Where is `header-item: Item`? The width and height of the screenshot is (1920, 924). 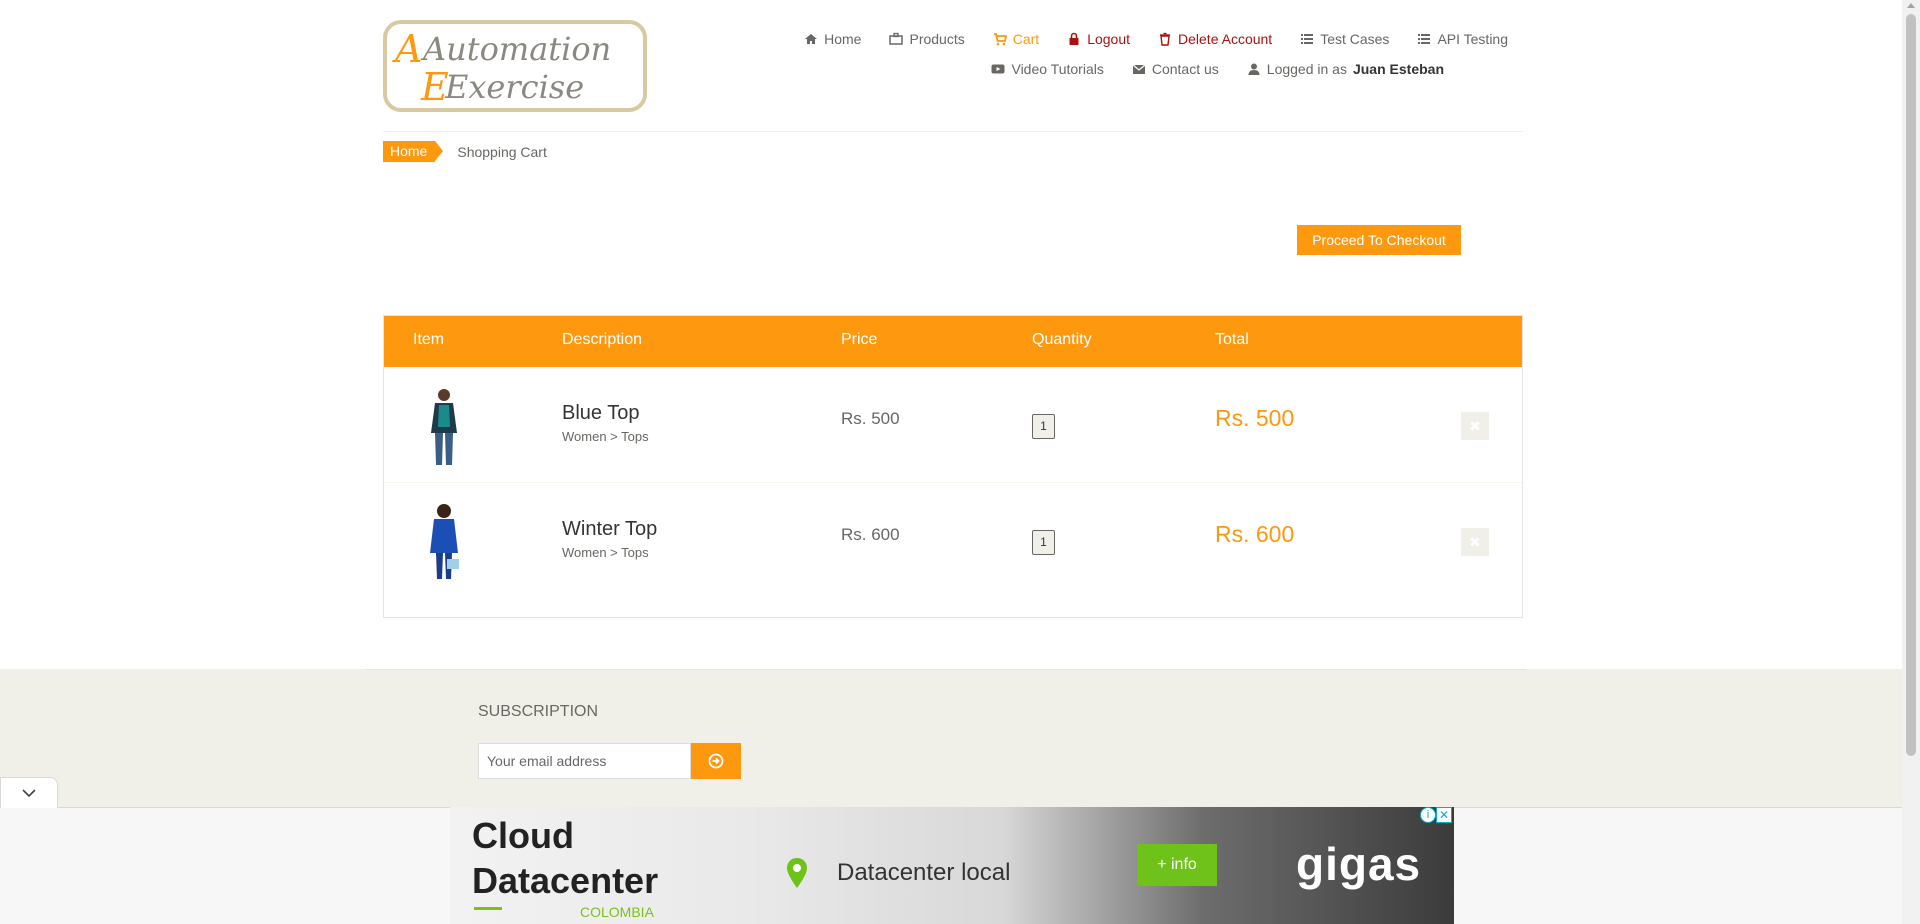 header-item: Item is located at coordinates (429, 339).